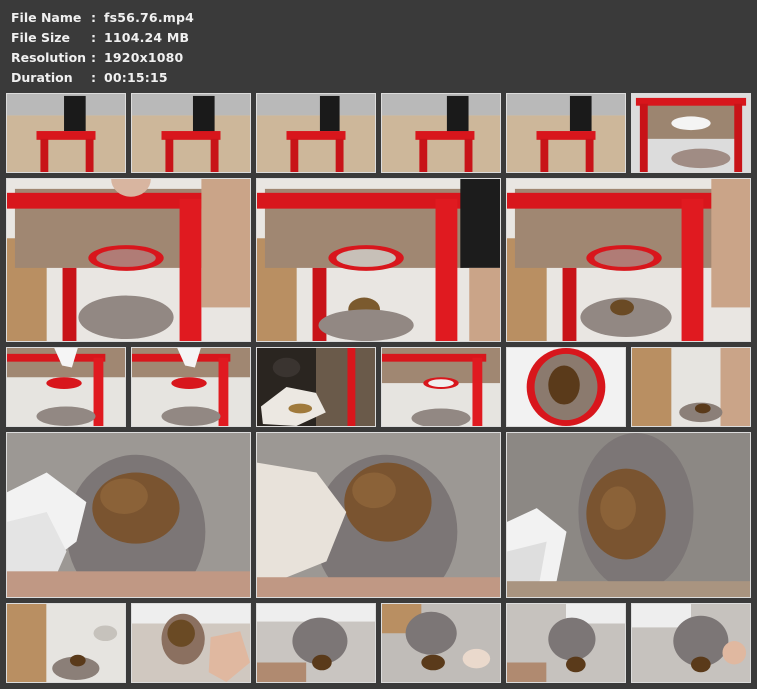  I want to click on info-row-file-size: File Size : 1104.24 MB, so click(102, 38).